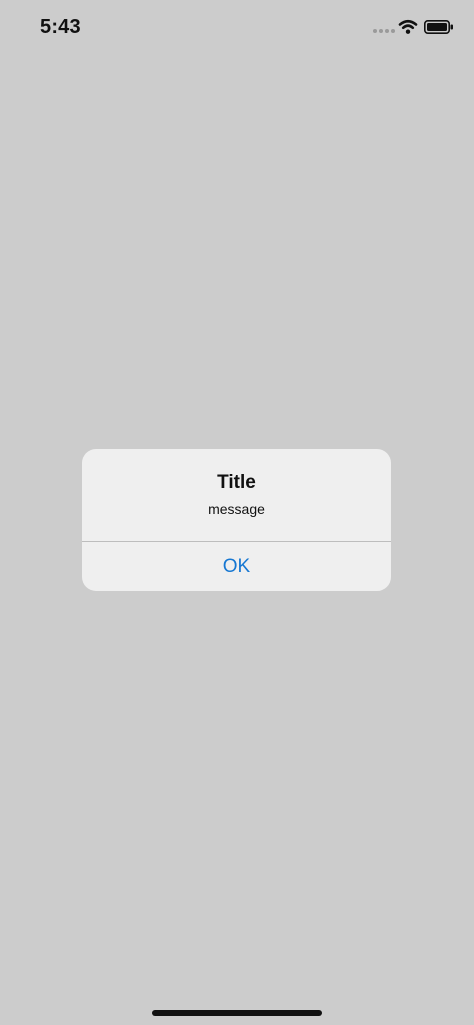 This screenshot has height=1025, width=474. What do you see at coordinates (236, 482) in the screenshot?
I see `alert-title: Title` at bounding box center [236, 482].